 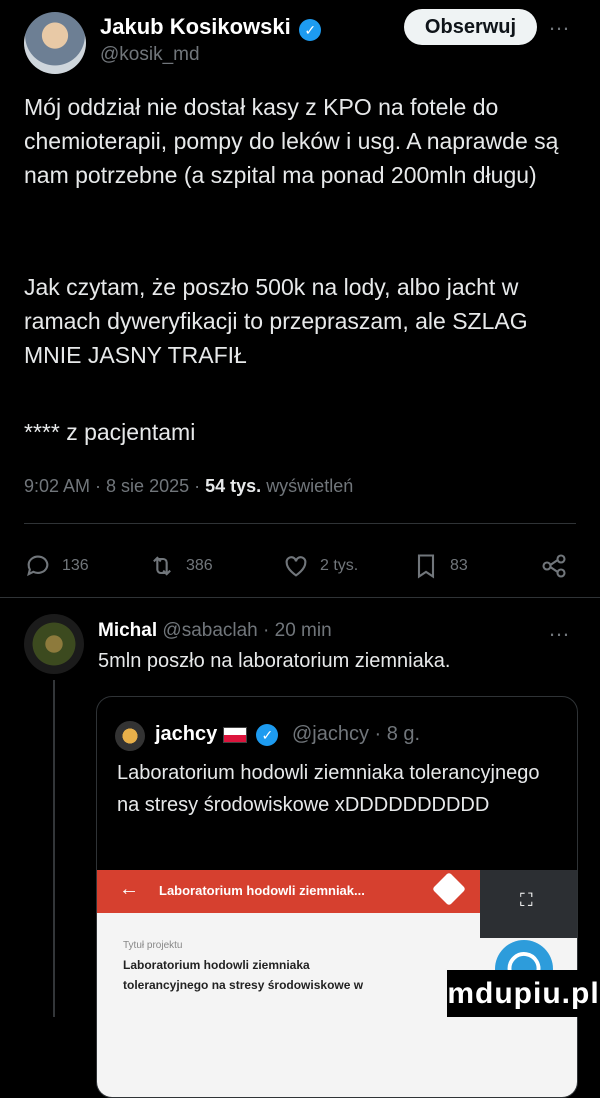 What do you see at coordinates (180, 566) in the screenshot?
I see `repost-button: 386` at bounding box center [180, 566].